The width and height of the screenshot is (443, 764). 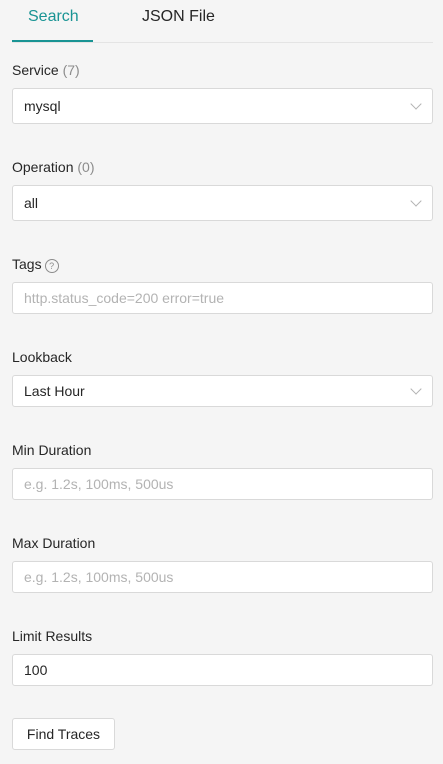 What do you see at coordinates (99, 577) in the screenshot?
I see `max-duration-placeholder: e.g. 1.2s, 100ms, 500us` at bounding box center [99, 577].